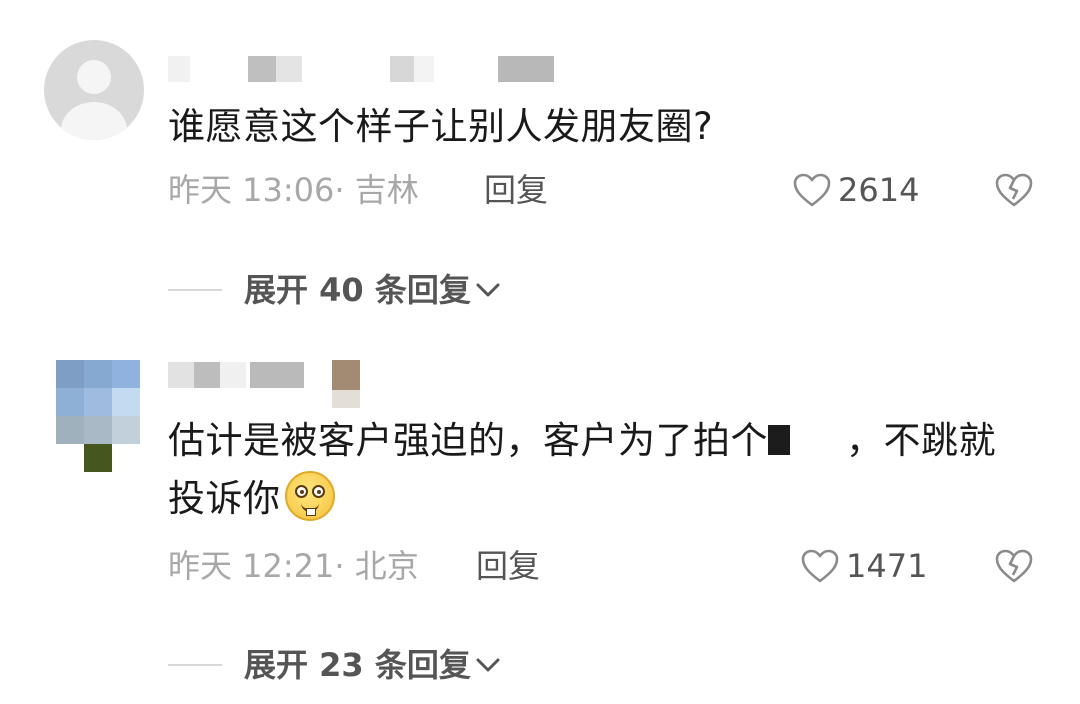  Describe the element at coordinates (879, 190) in the screenshot. I see `like-count: 2614` at that location.